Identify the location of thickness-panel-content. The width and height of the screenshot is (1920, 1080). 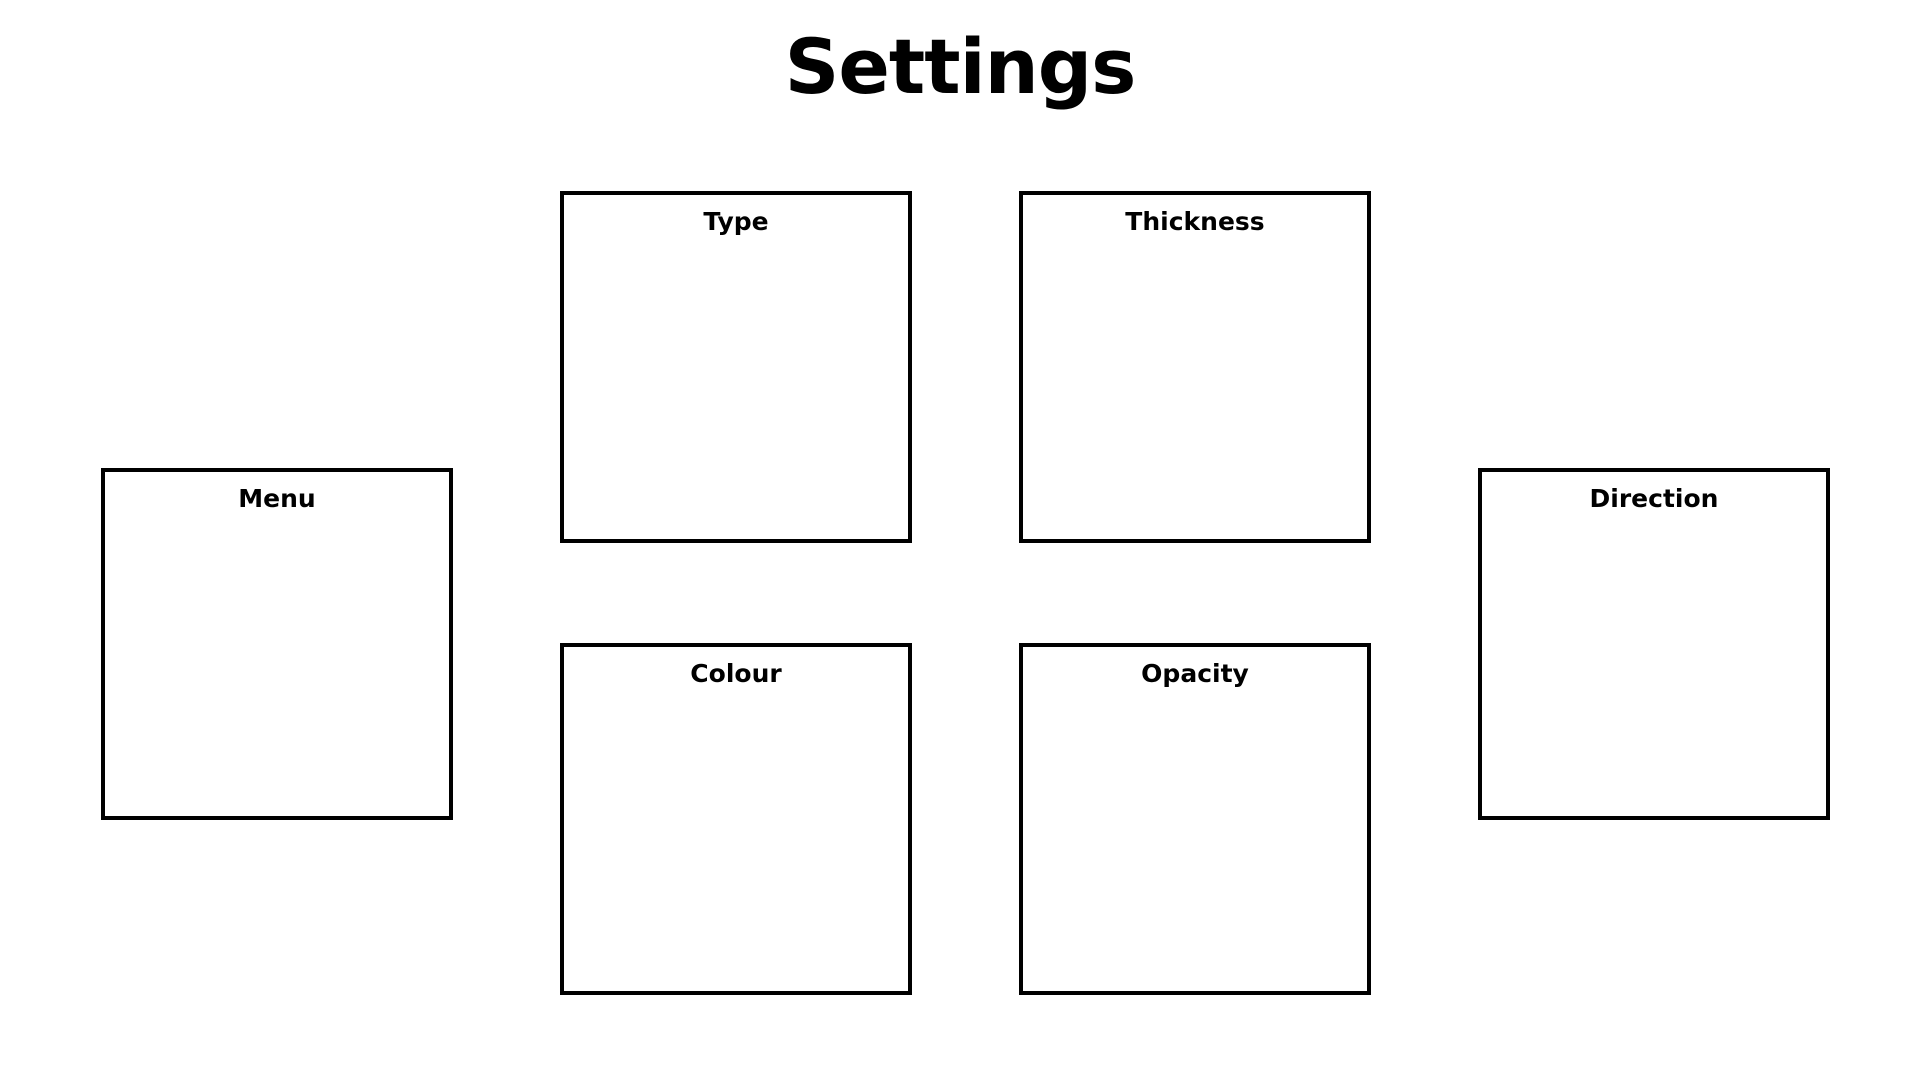
(1195, 392).